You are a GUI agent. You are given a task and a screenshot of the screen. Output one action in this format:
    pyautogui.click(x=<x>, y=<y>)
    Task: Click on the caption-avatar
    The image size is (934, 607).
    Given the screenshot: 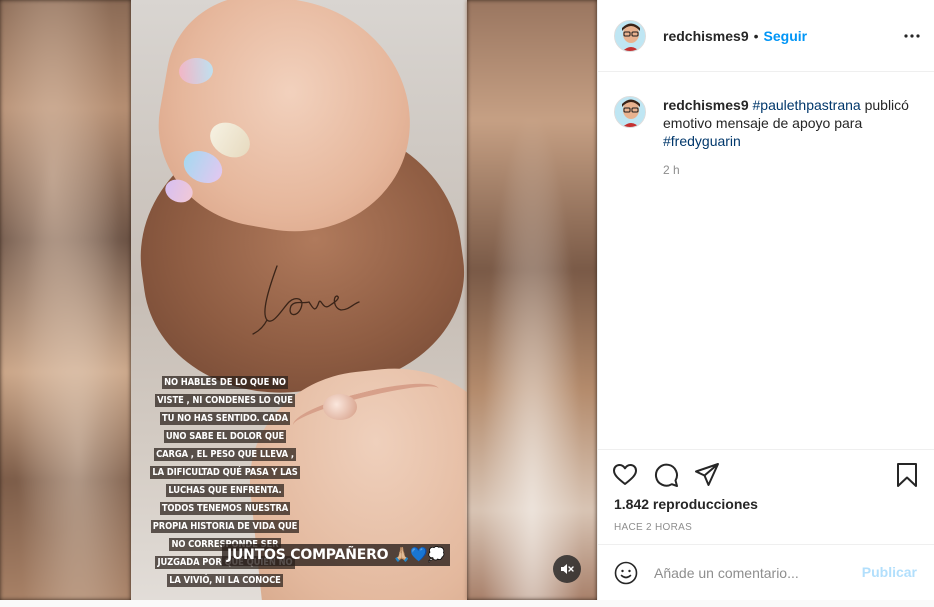 What is the action you would take?
    pyautogui.click(x=630, y=112)
    